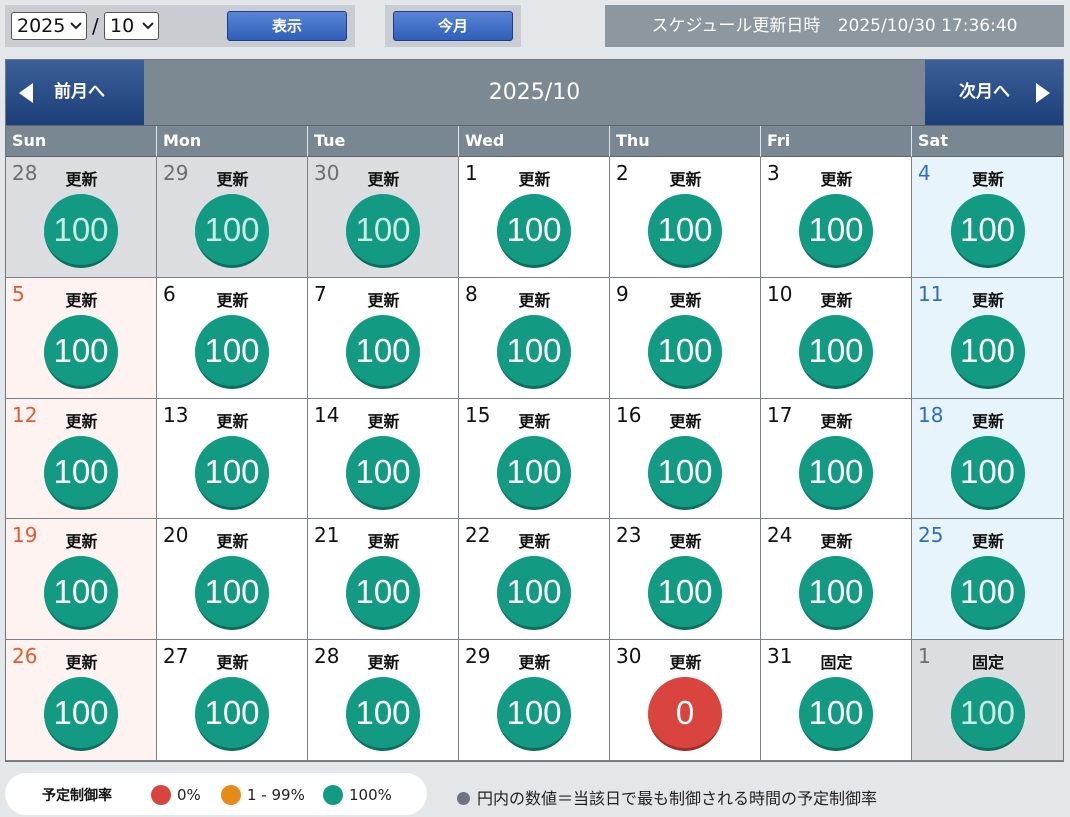 This screenshot has width=1070, height=817. I want to click on day-cell: 20 更新 100, so click(232, 580).